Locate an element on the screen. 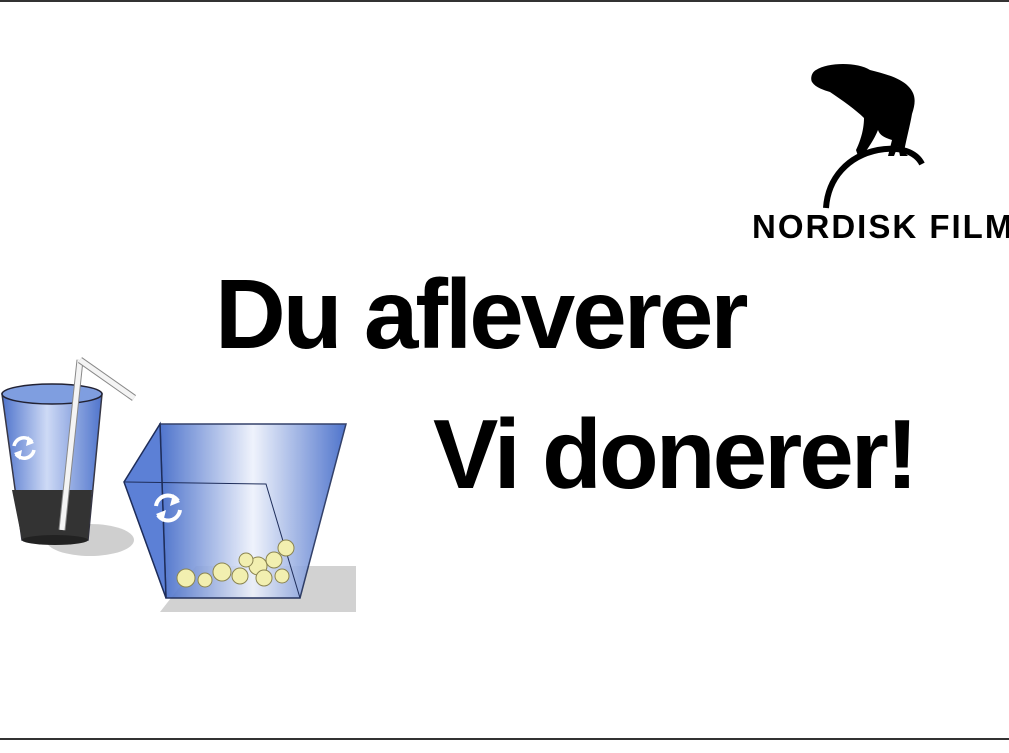 This screenshot has width=1009, height=753. top-border is located at coordinates (504, 1).